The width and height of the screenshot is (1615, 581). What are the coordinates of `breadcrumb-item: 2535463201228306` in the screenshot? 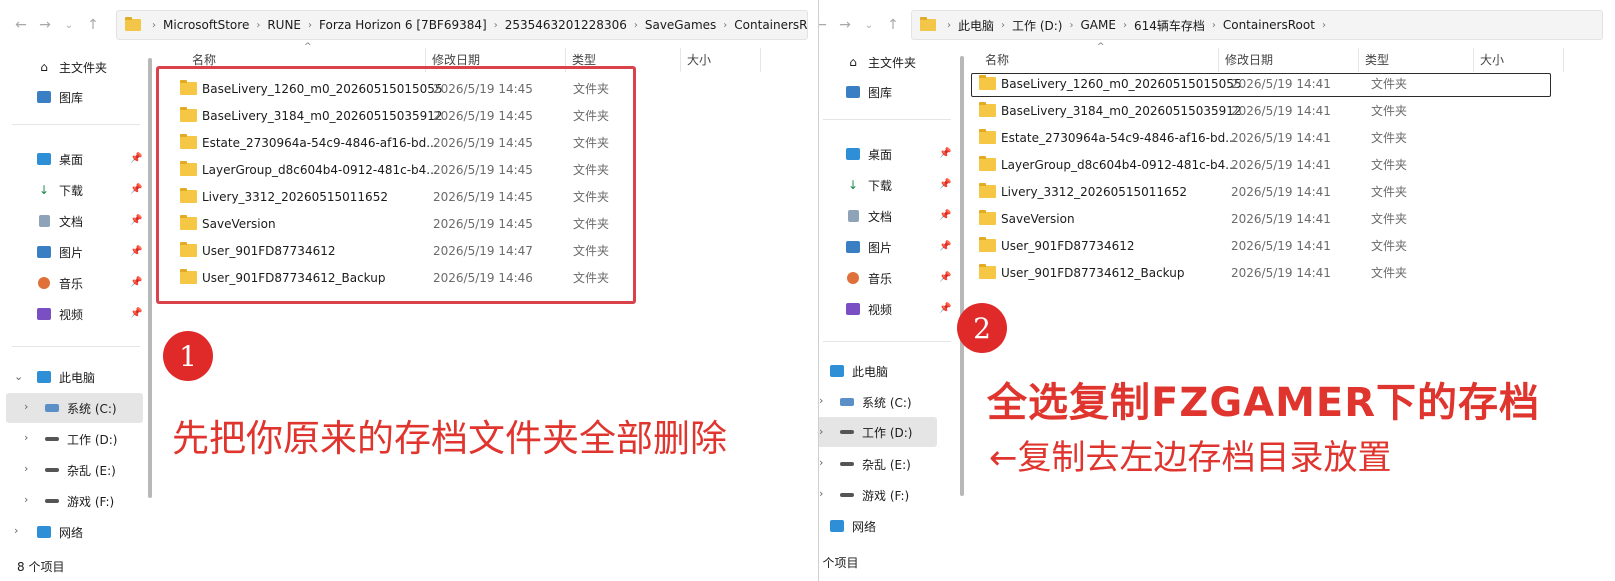 It's located at (566, 25).